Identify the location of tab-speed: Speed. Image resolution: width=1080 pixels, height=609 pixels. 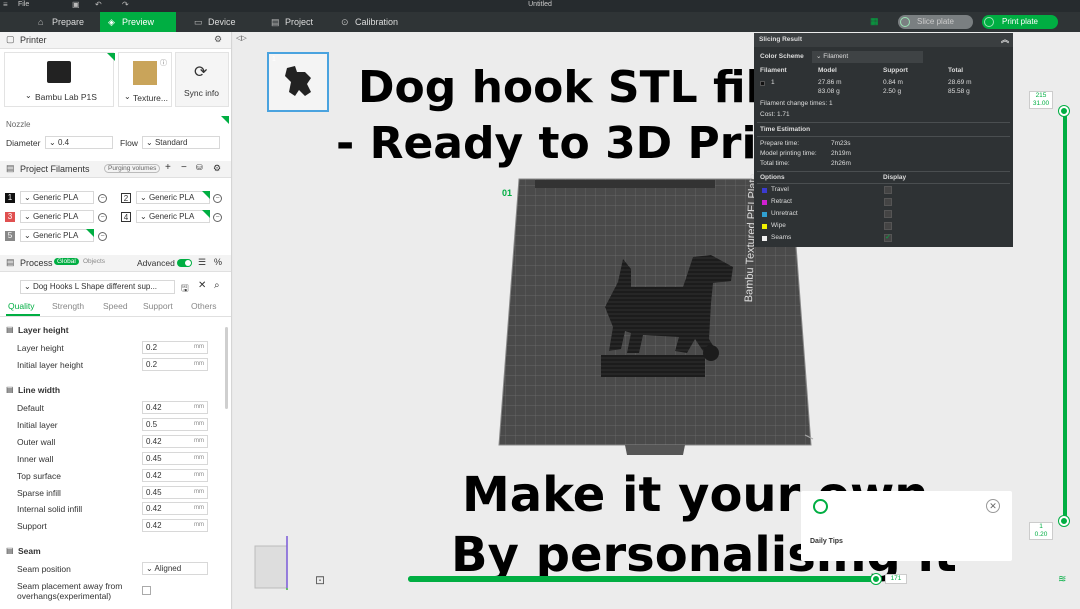
(115, 306).